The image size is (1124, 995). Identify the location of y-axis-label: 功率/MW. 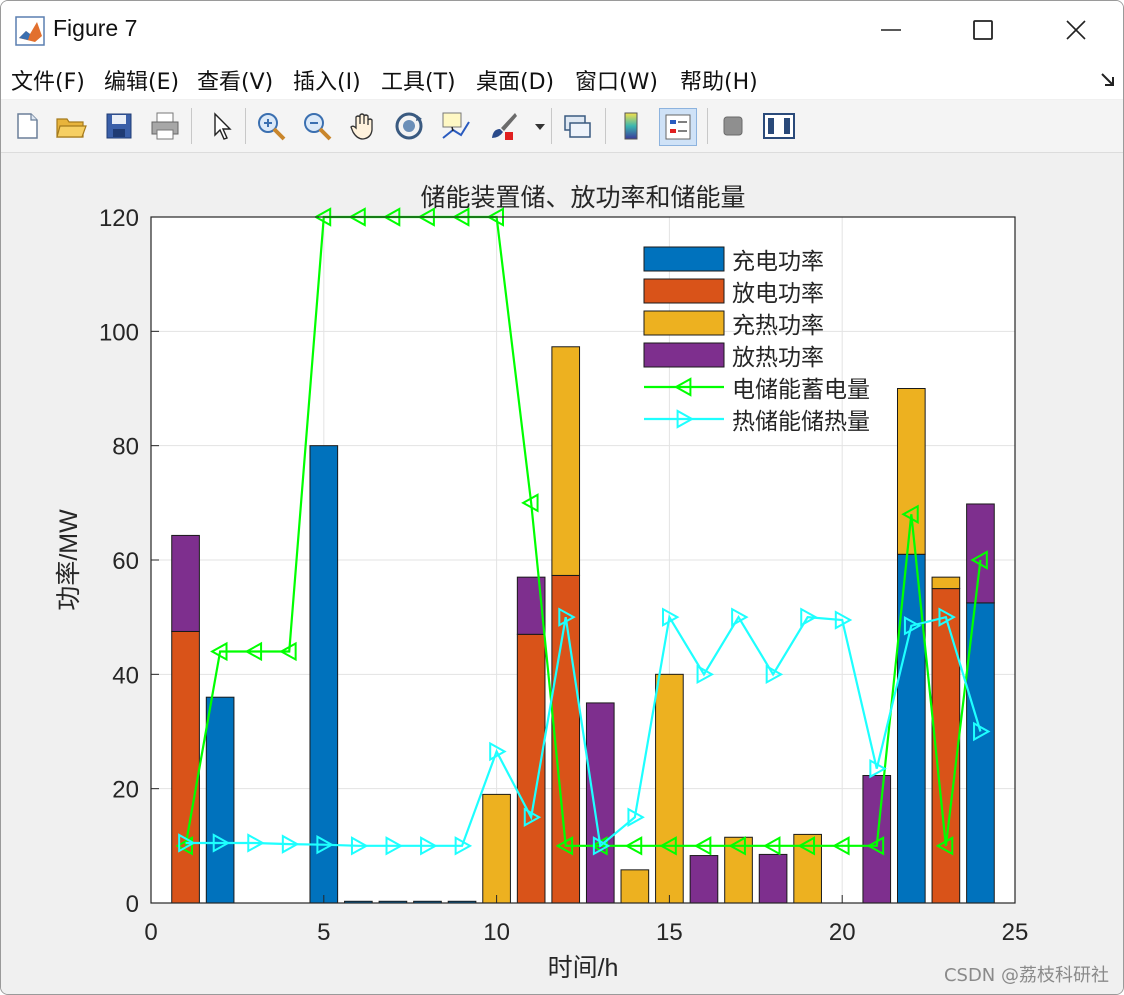
(69, 560).